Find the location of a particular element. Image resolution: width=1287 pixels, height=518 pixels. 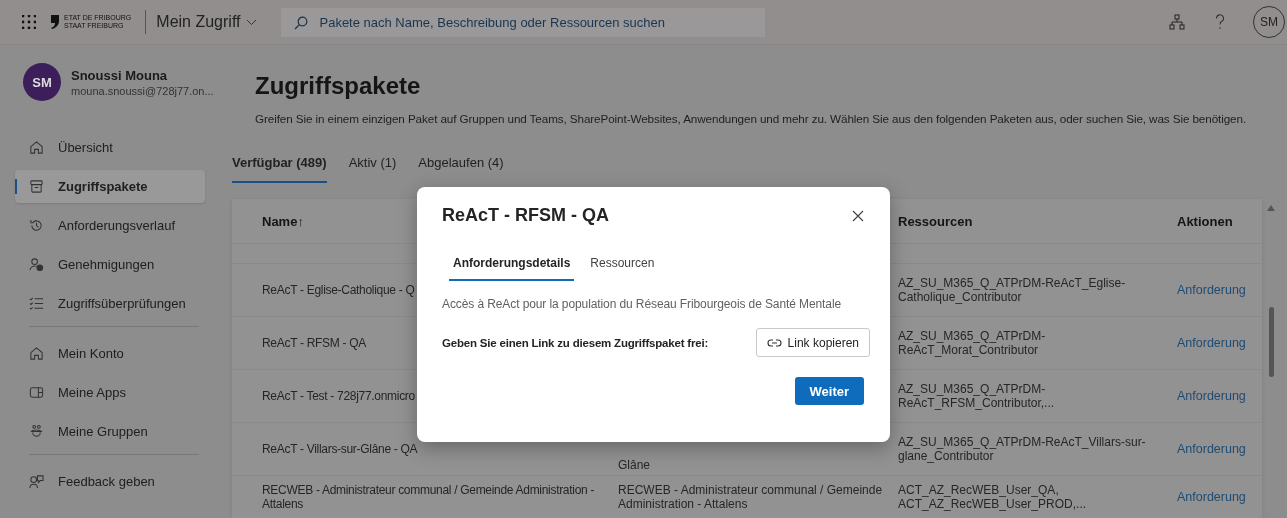

next-button: Weiter is located at coordinates (829, 391).